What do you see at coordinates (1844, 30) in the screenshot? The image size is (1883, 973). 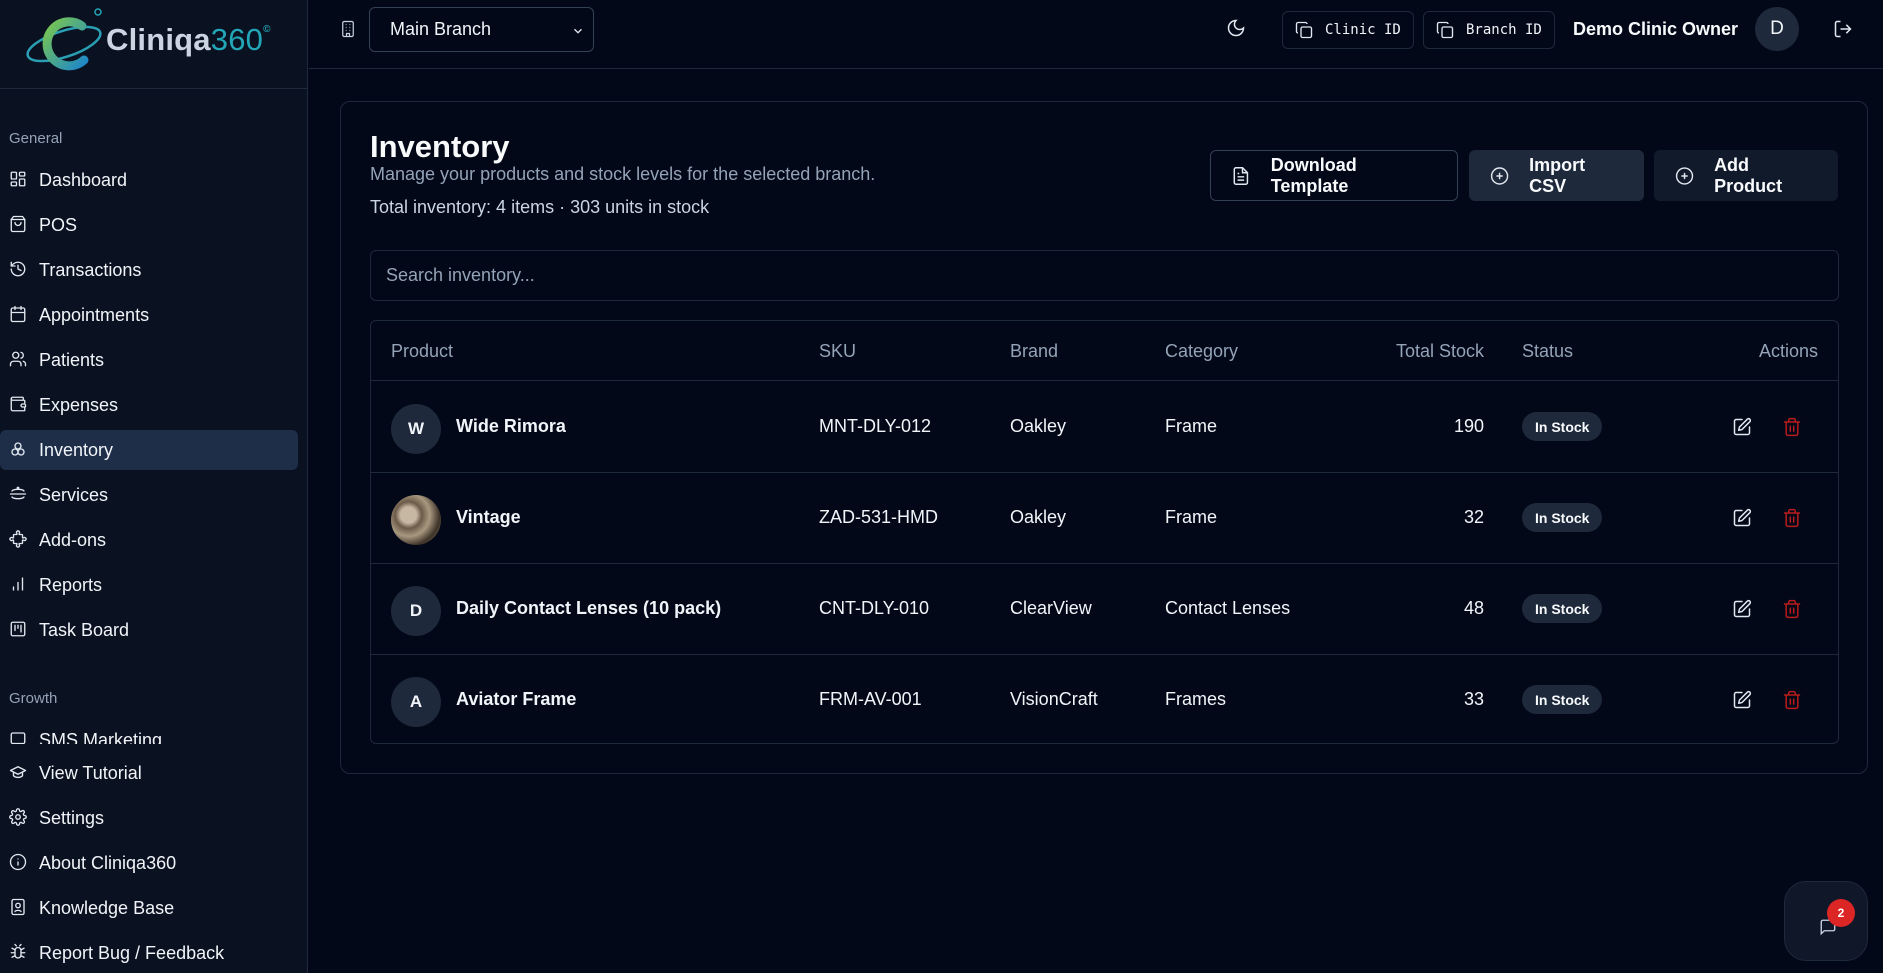 I see `logout-icon` at bounding box center [1844, 30].